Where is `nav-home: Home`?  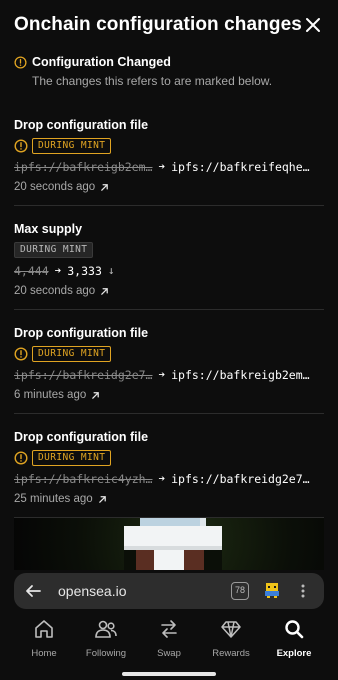 nav-home: Home is located at coordinates (44, 638).